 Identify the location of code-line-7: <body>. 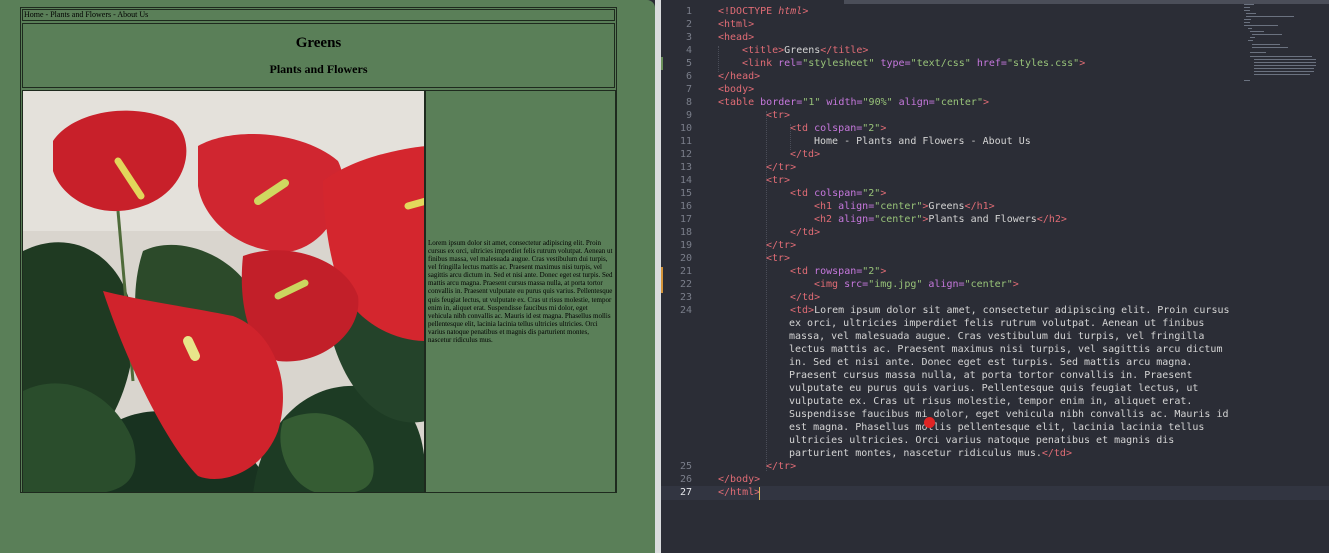
(736, 89).